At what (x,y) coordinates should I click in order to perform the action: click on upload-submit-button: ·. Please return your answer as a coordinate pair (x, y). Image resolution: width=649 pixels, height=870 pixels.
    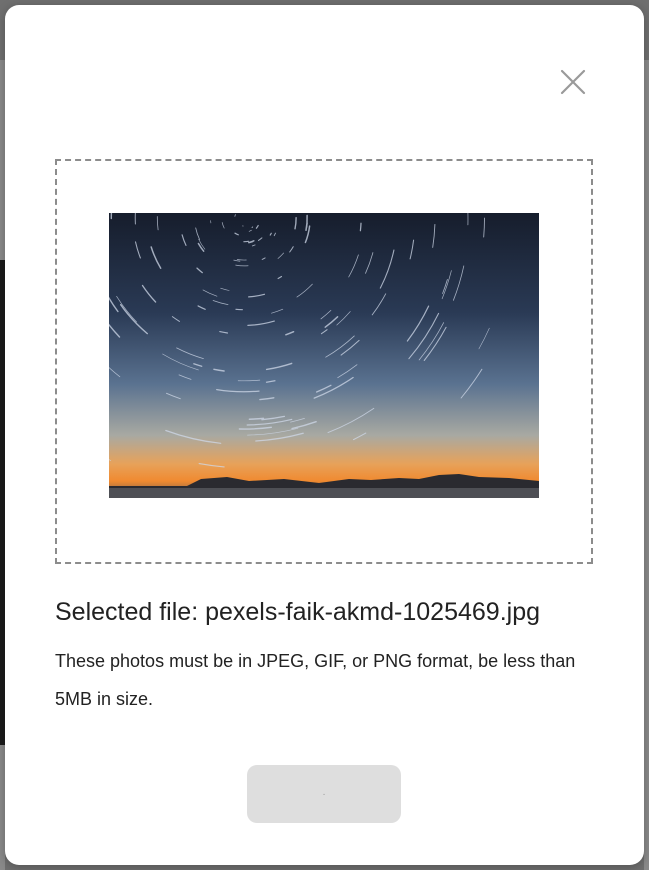
    Looking at the image, I should click on (324, 794).